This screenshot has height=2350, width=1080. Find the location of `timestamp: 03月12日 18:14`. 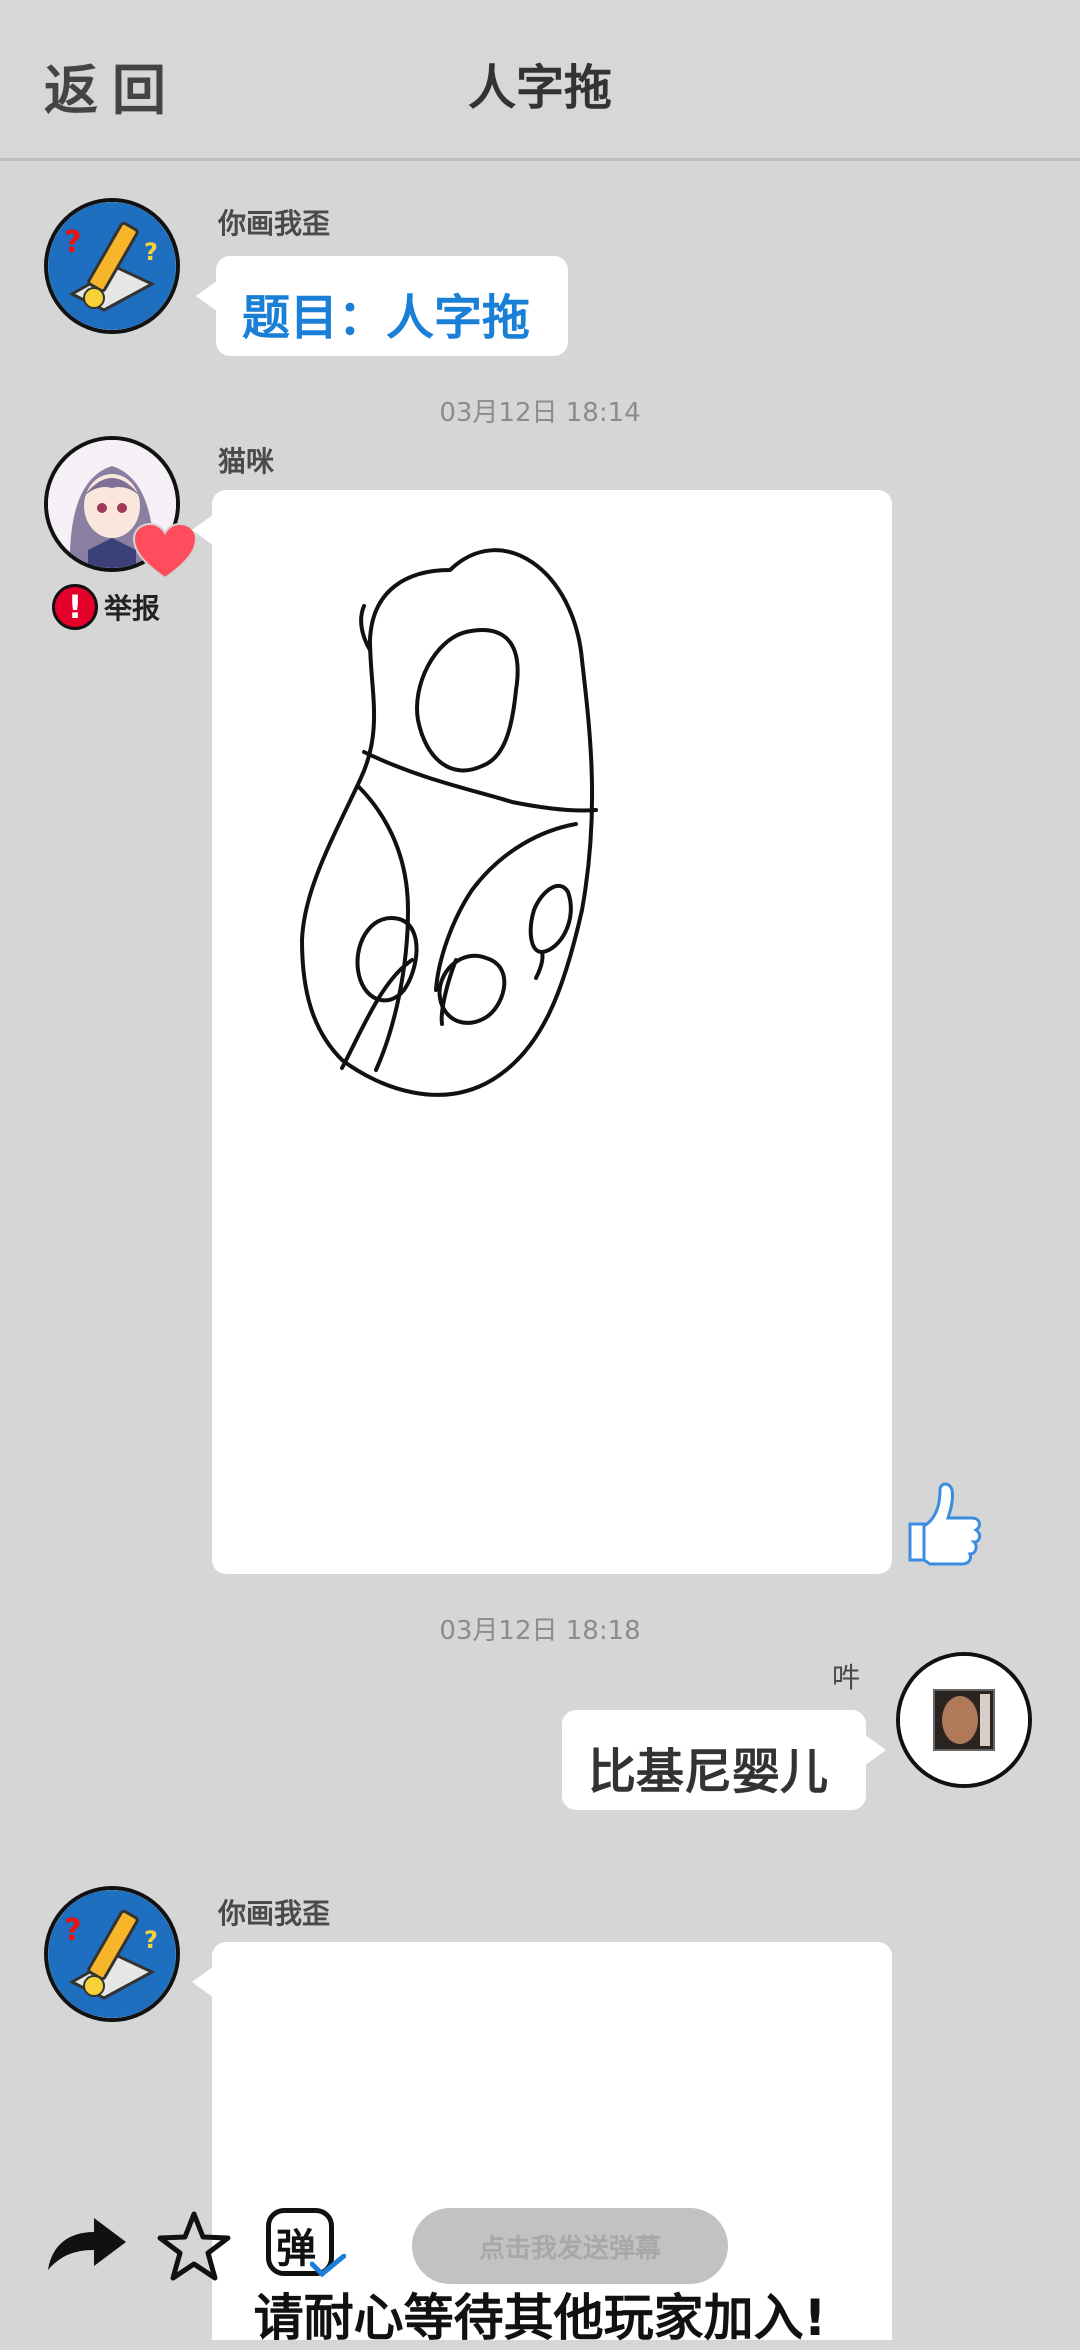

timestamp: 03月12日 18:14 is located at coordinates (540, 413).